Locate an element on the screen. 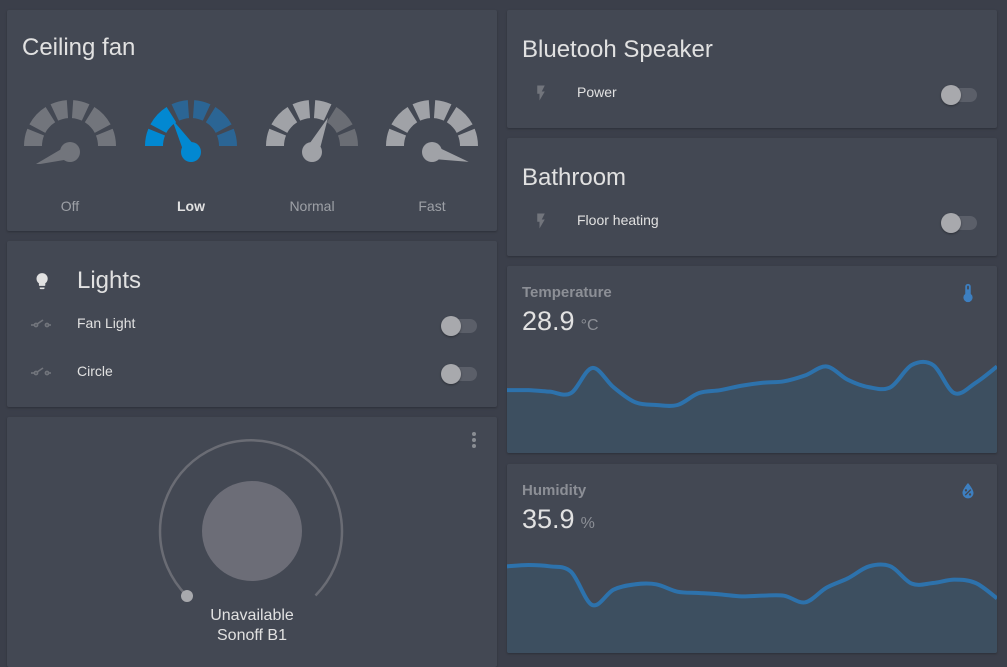 The width and height of the screenshot is (1007, 667). entity-name: Floor heating is located at coordinates (618, 220).